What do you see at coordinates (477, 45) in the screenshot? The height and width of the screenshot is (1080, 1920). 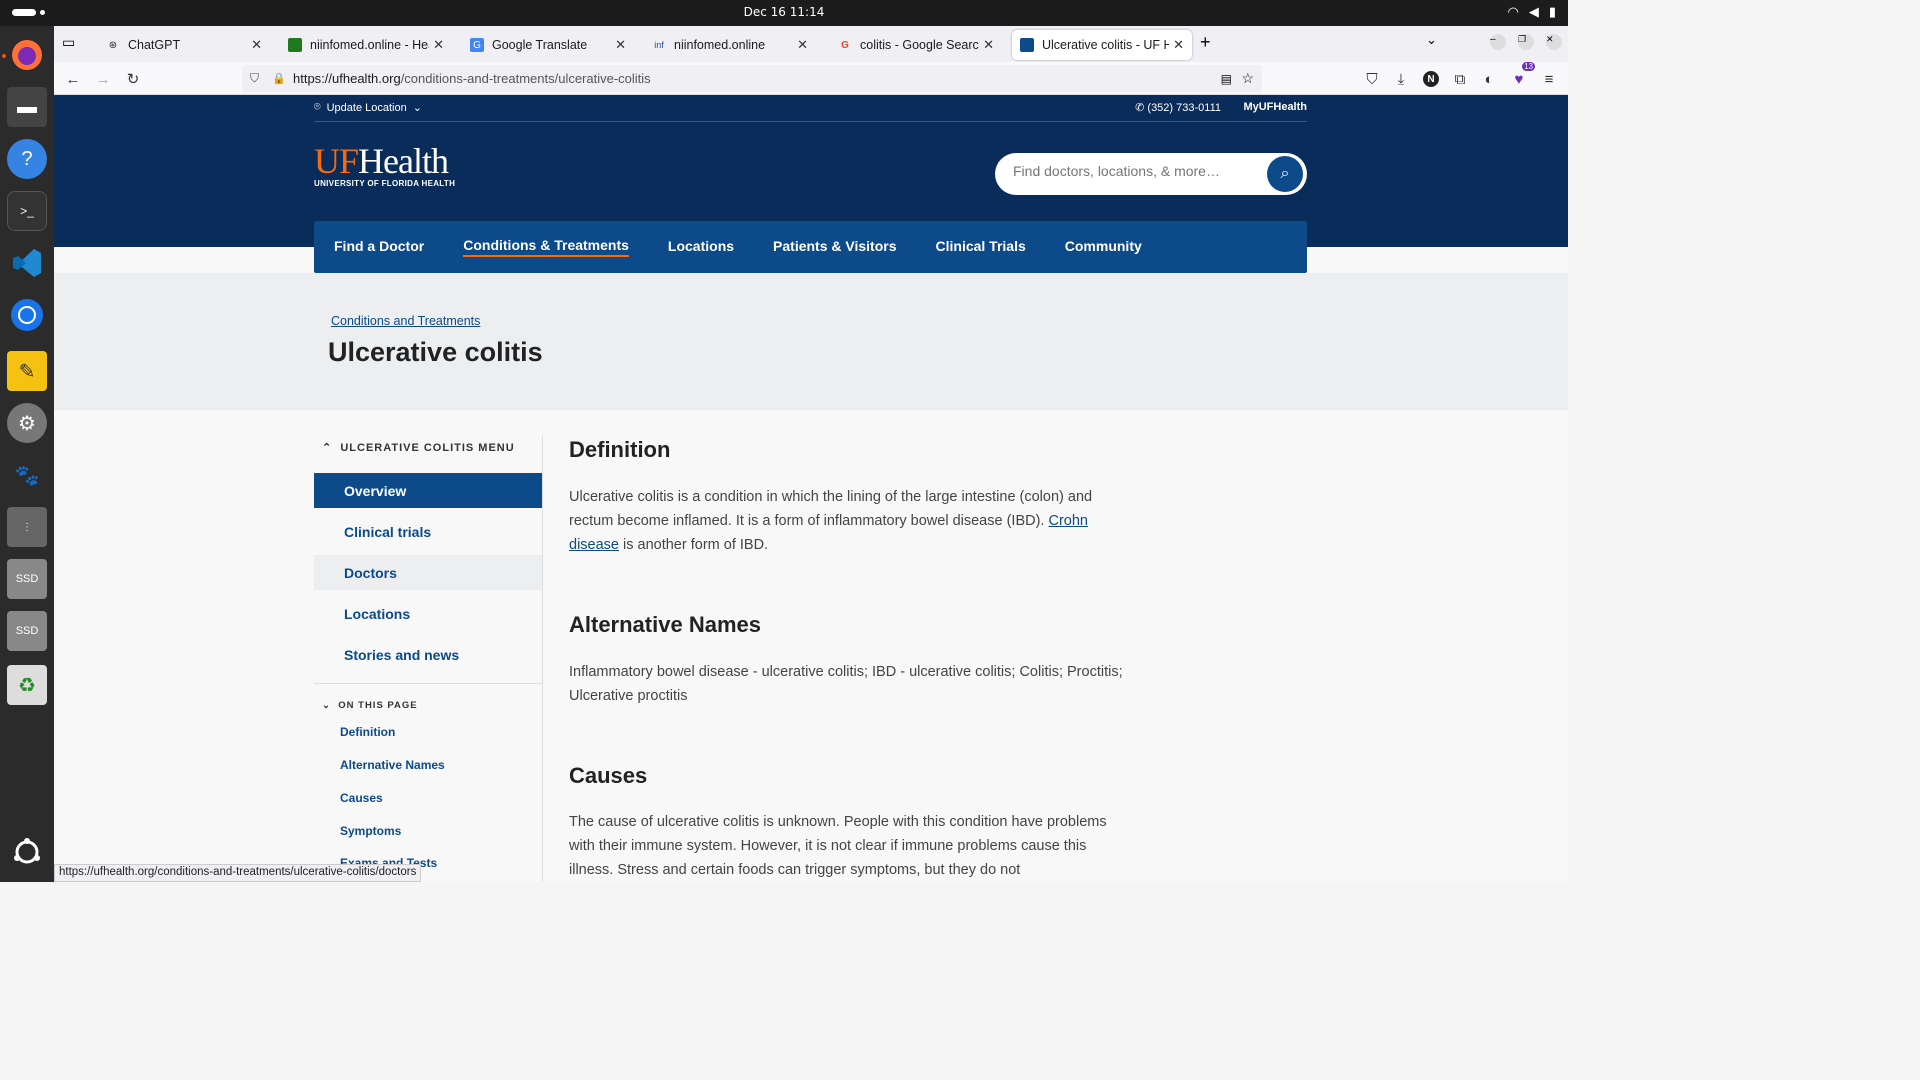 I see `google-translate-favicon-icon: G` at bounding box center [477, 45].